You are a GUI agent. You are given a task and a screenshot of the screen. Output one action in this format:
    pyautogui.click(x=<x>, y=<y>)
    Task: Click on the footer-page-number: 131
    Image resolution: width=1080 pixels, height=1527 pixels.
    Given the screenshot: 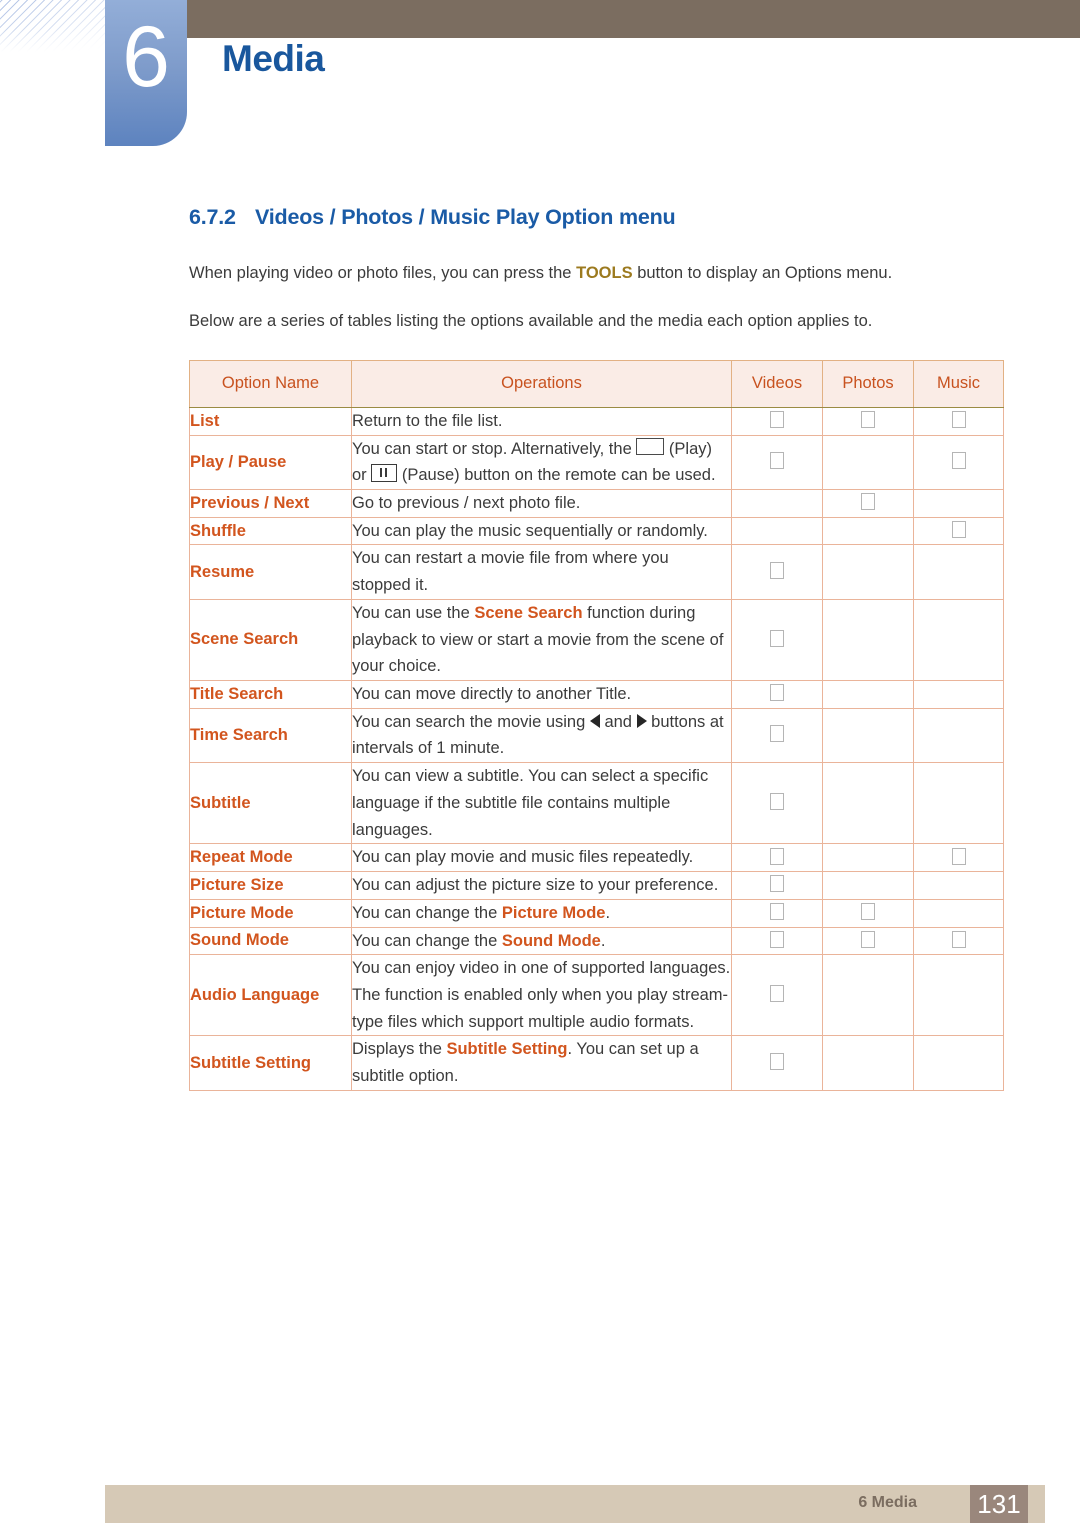 What is the action you would take?
    pyautogui.click(x=999, y=1504)
    